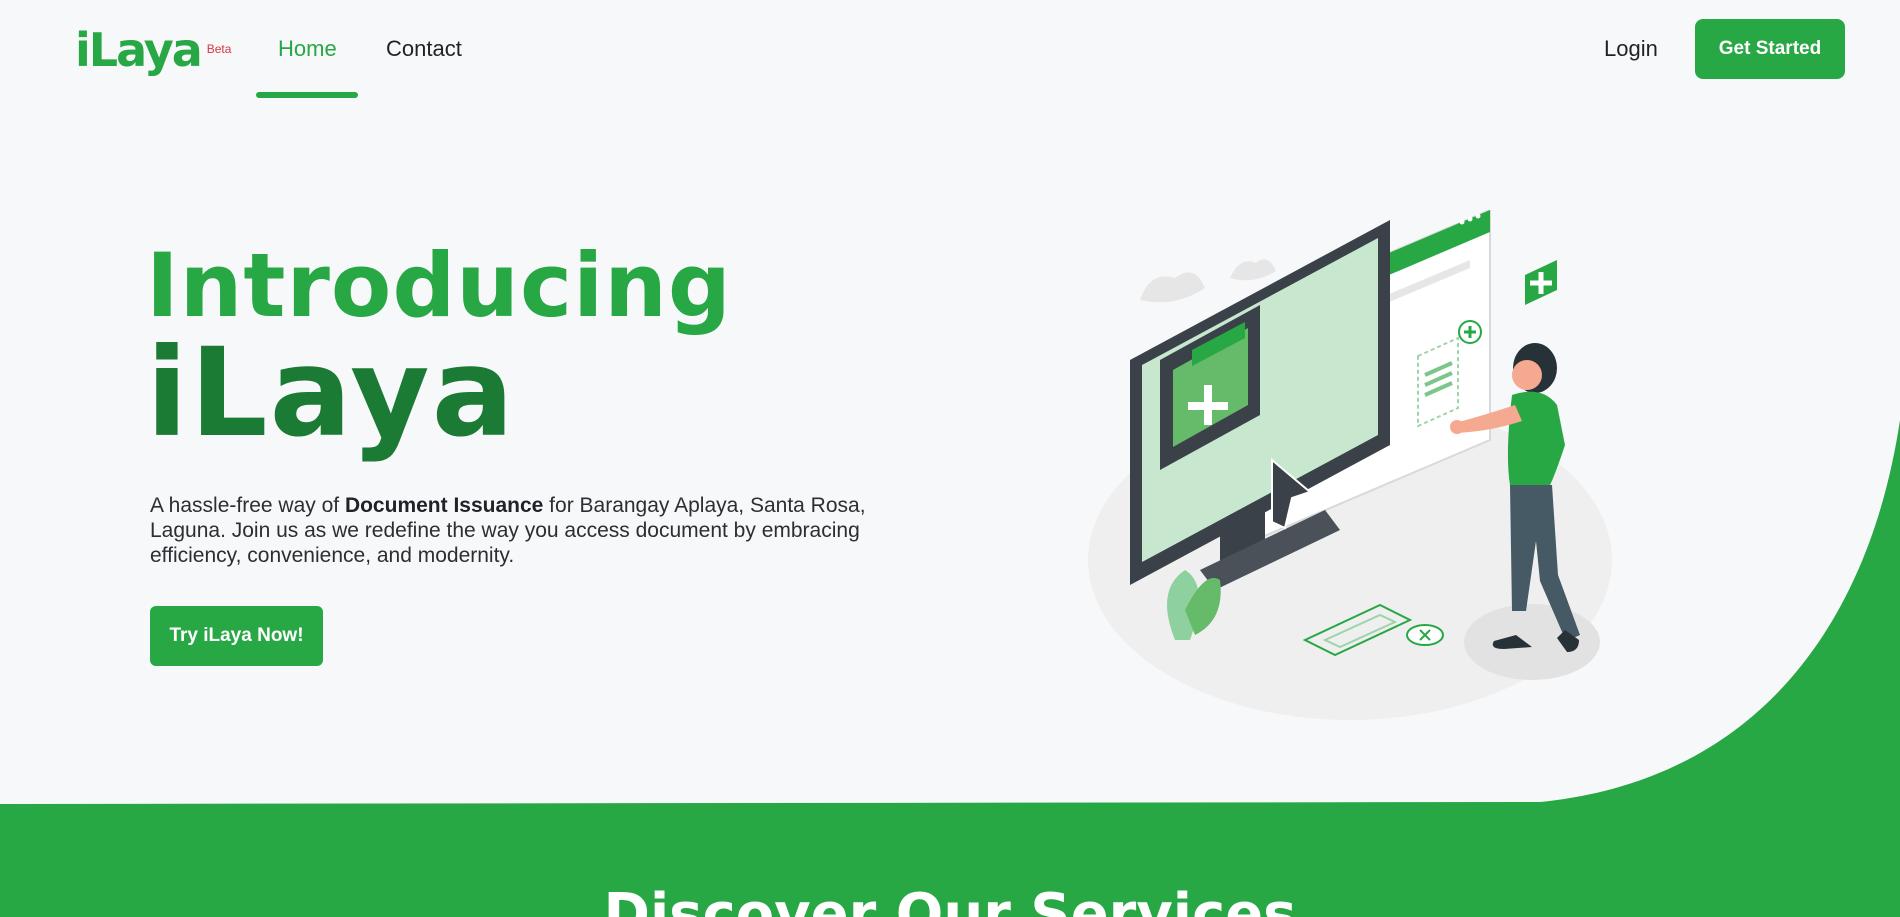 The width and height of the screenshot is (1900, 917). Describe the element at coordinates (1770, 49) in the screenshot. I see `get-started-button: Get Started` at that location.